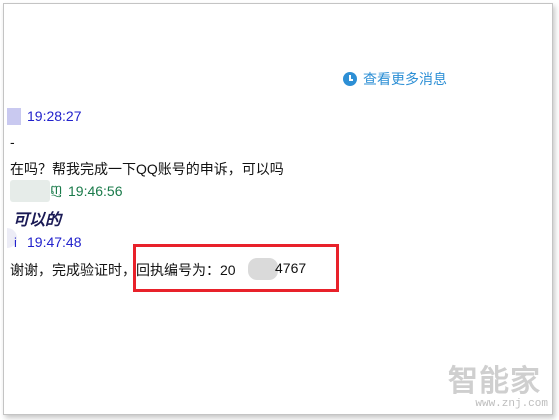 The width and height of the screenshot is (559, 420). What do you see at coordinates (236, 268) in the screenshot?
I see `highlight-box` at bounding box center [236, 268].